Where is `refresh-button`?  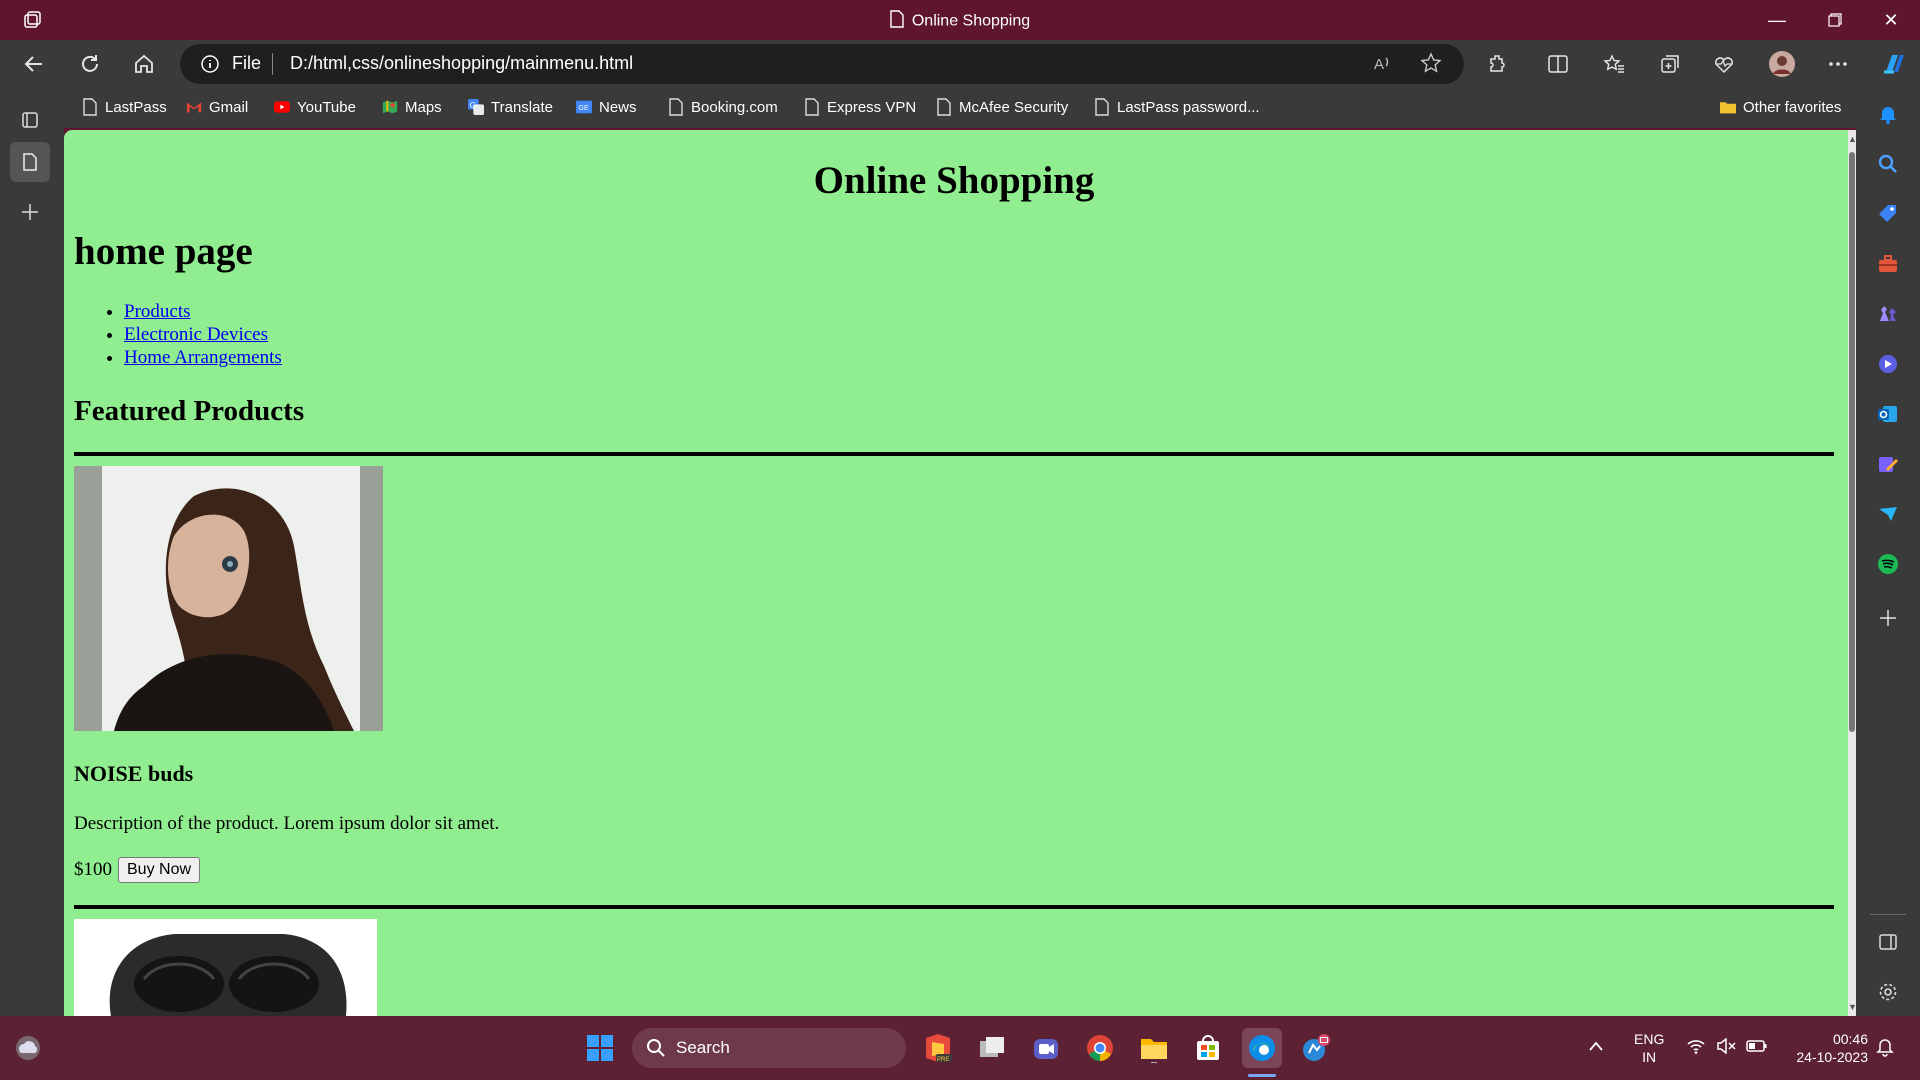 refresh-button is located at coordinates (90, 64).